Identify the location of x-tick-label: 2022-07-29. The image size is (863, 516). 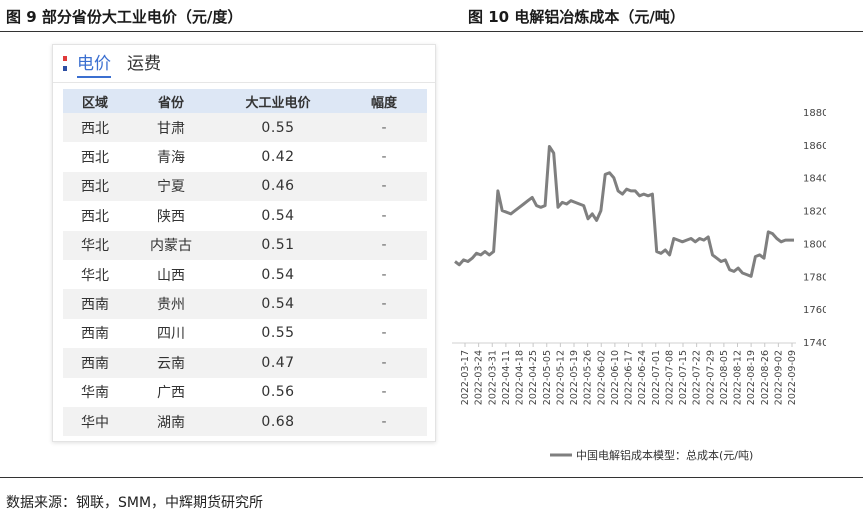
(710, 377).